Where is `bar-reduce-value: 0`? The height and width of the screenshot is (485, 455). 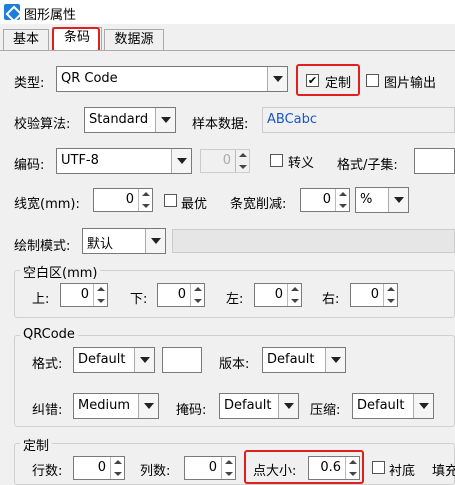 bar-reduce-value: 0 is located at coordinates (326, 199).